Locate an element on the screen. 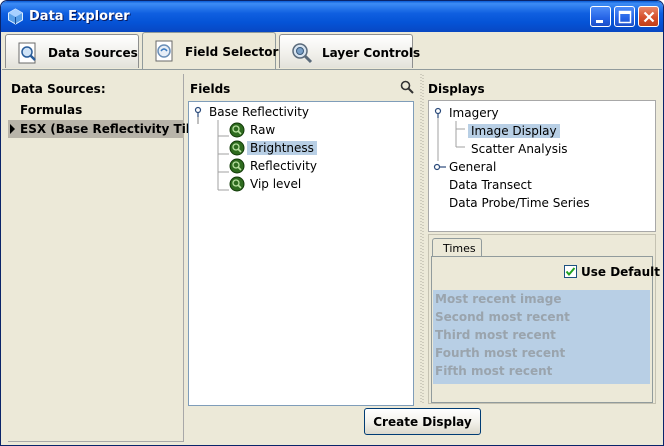  display-node-general: General is located at coordinates (533, 167).